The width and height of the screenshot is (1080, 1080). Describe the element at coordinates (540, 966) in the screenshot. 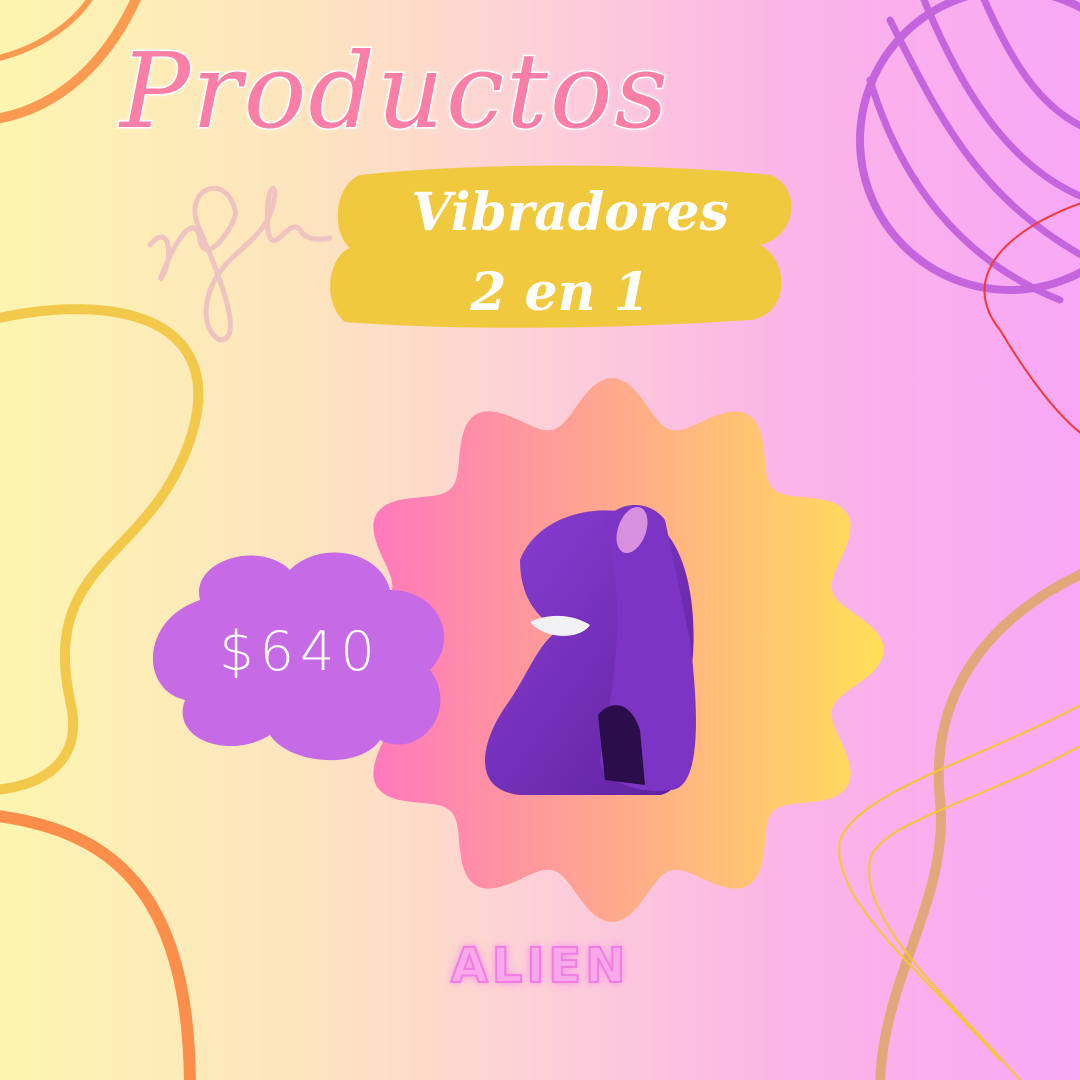

I see `product-name: ALIEN` at that location.